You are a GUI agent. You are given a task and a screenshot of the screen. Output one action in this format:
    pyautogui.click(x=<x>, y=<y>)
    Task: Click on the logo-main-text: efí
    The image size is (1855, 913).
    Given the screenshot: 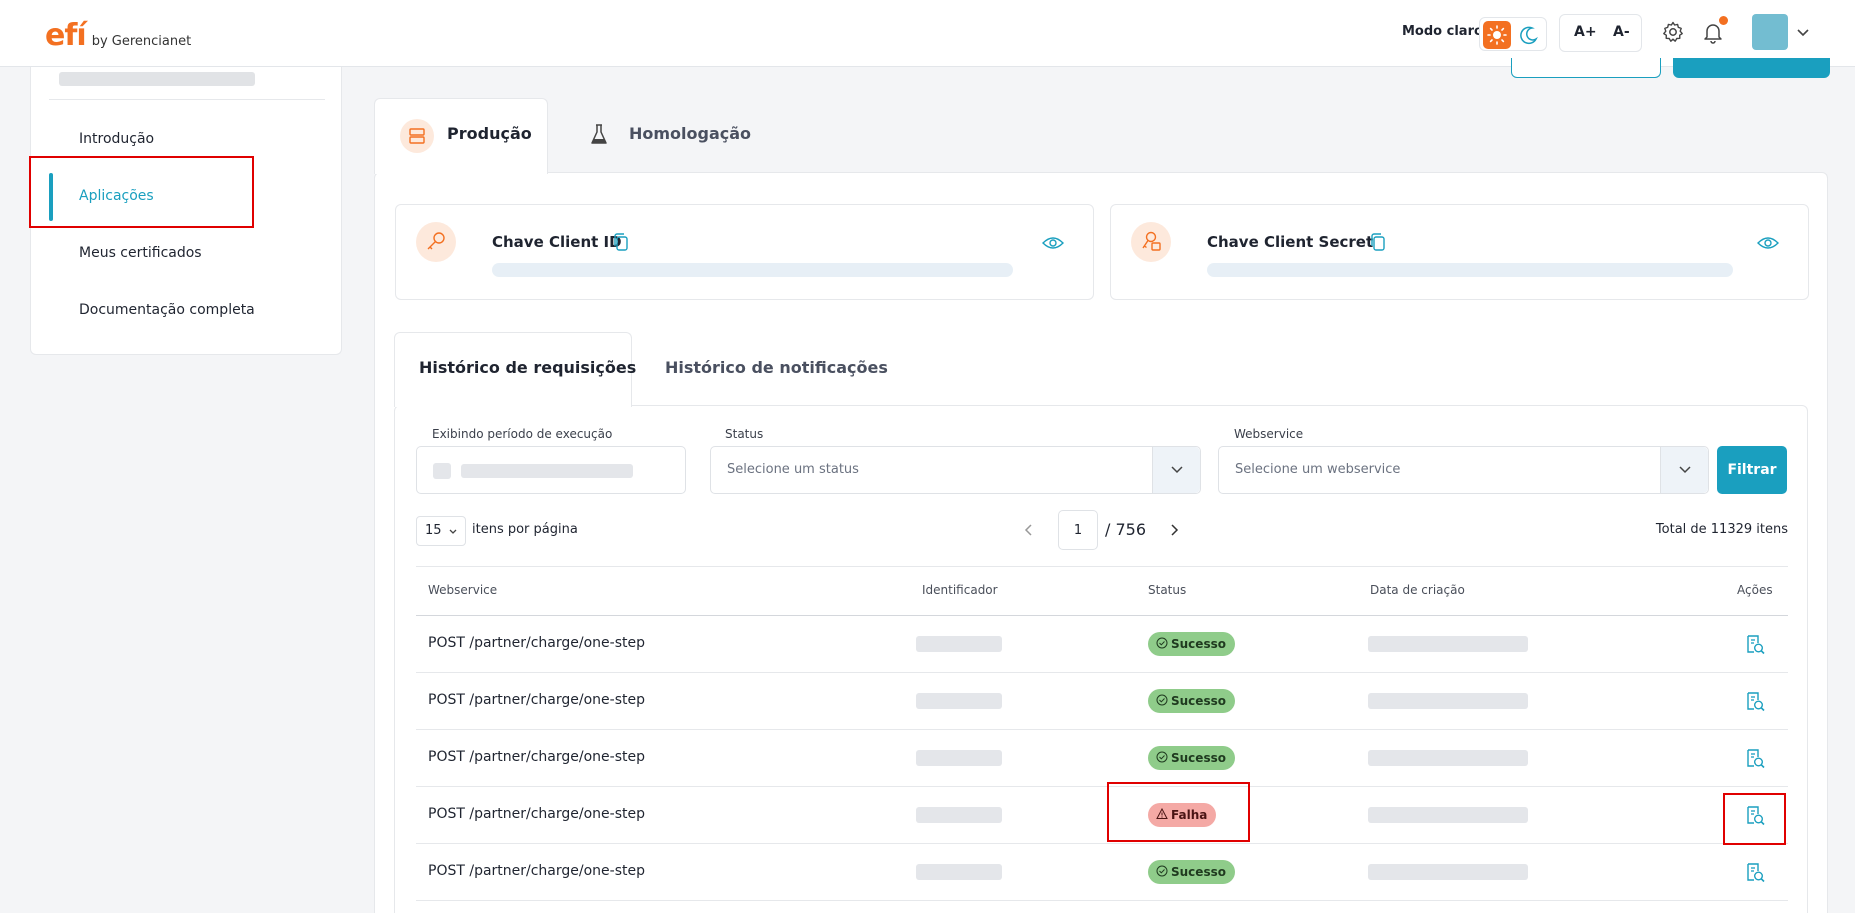 What is the action you would take?
    pyautogui.click(x=66, y=35)
    